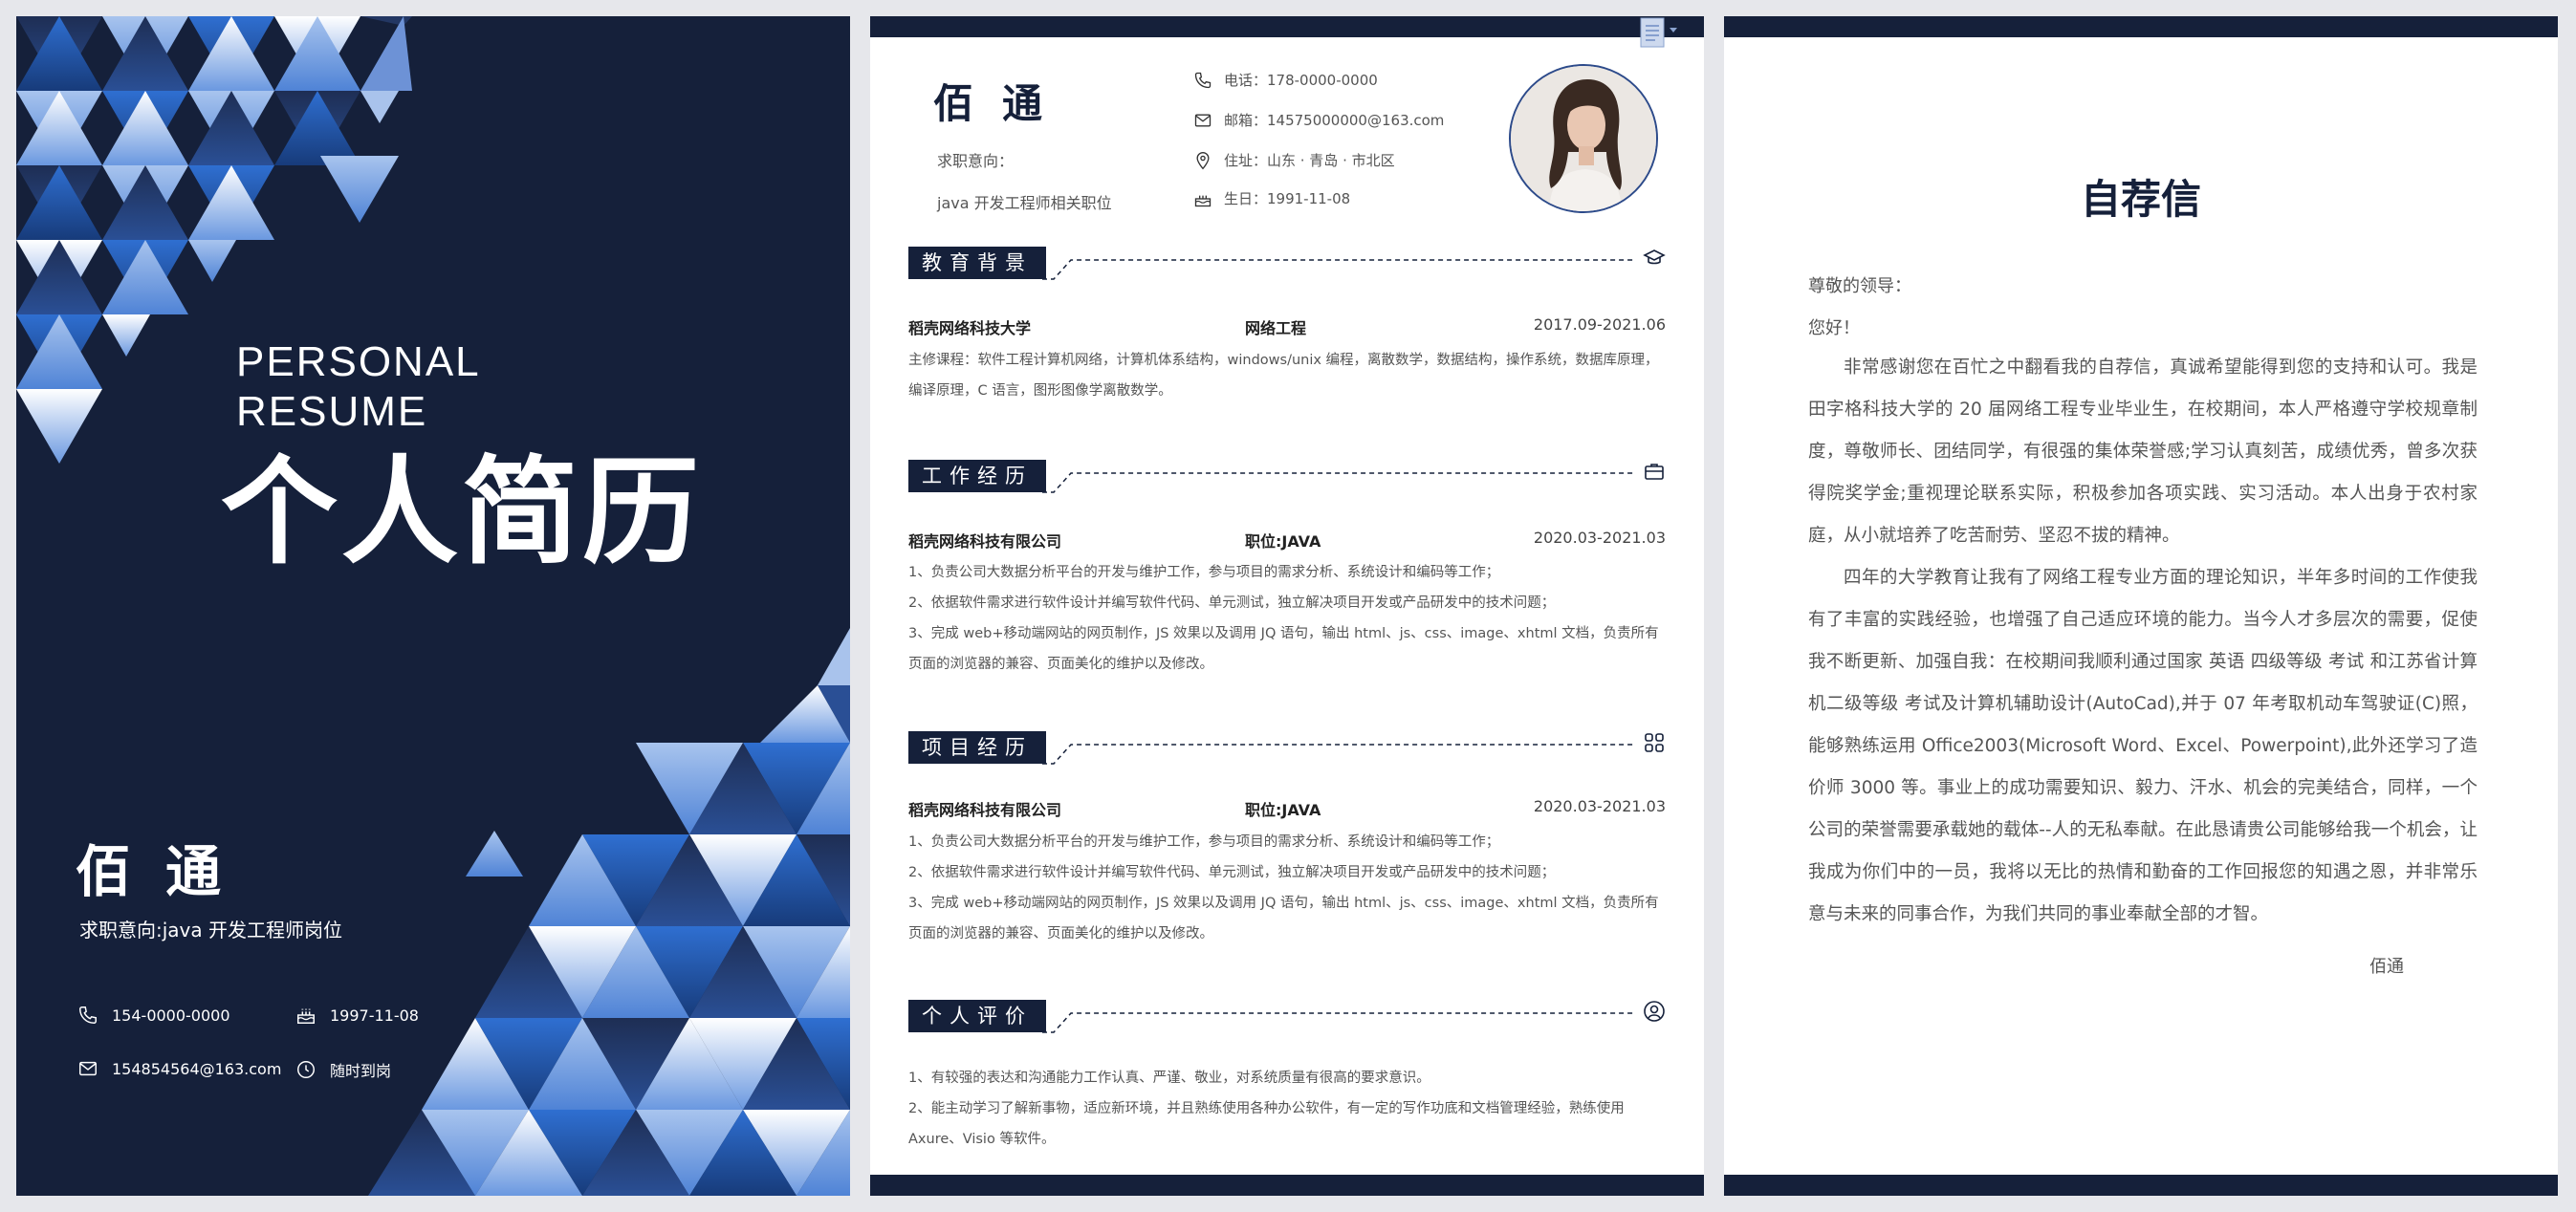  What do you see at coordinates (985, 810) in the screenshot?
I see `project-company: 稻壳网络科技有限公司` at bounding box center [985, 810].